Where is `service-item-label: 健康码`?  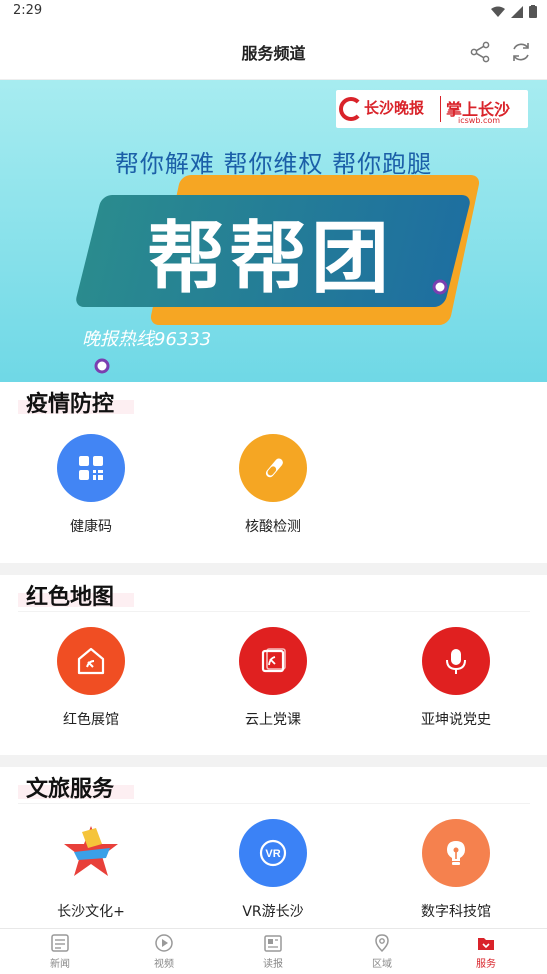 service-item-label: 健康码 is located at coordinates (91, 527).